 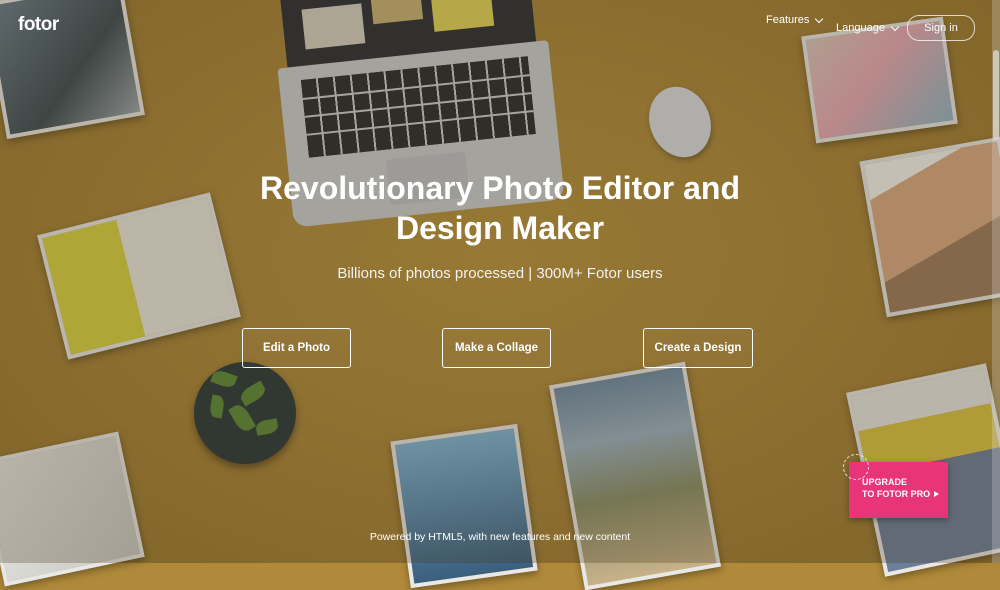 I want to click on play-arrow-icon, so click(x=937, y=494).